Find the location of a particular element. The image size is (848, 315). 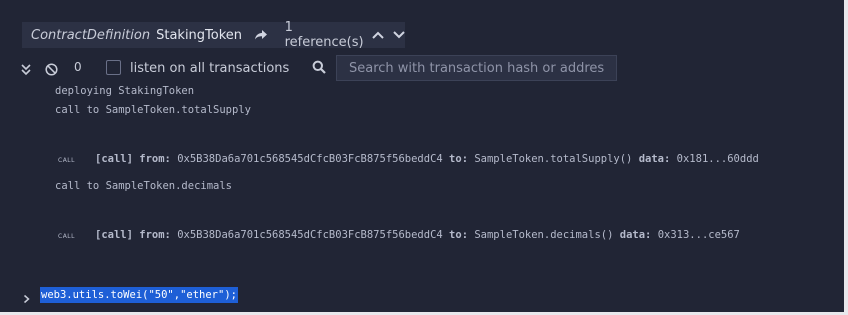

log-line: call to SampleToken.totalSupply is located at coordinates (153, 110).